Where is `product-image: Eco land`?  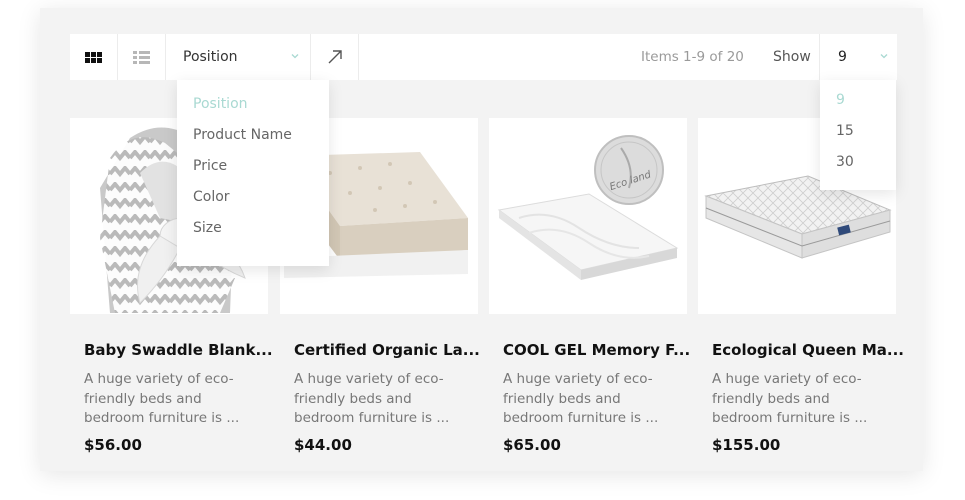 product-image: Eco land is located at coordinates (588, 216).